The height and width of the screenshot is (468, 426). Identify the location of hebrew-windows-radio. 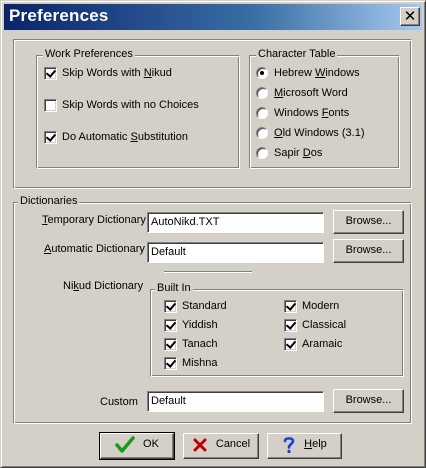
(262, 73).